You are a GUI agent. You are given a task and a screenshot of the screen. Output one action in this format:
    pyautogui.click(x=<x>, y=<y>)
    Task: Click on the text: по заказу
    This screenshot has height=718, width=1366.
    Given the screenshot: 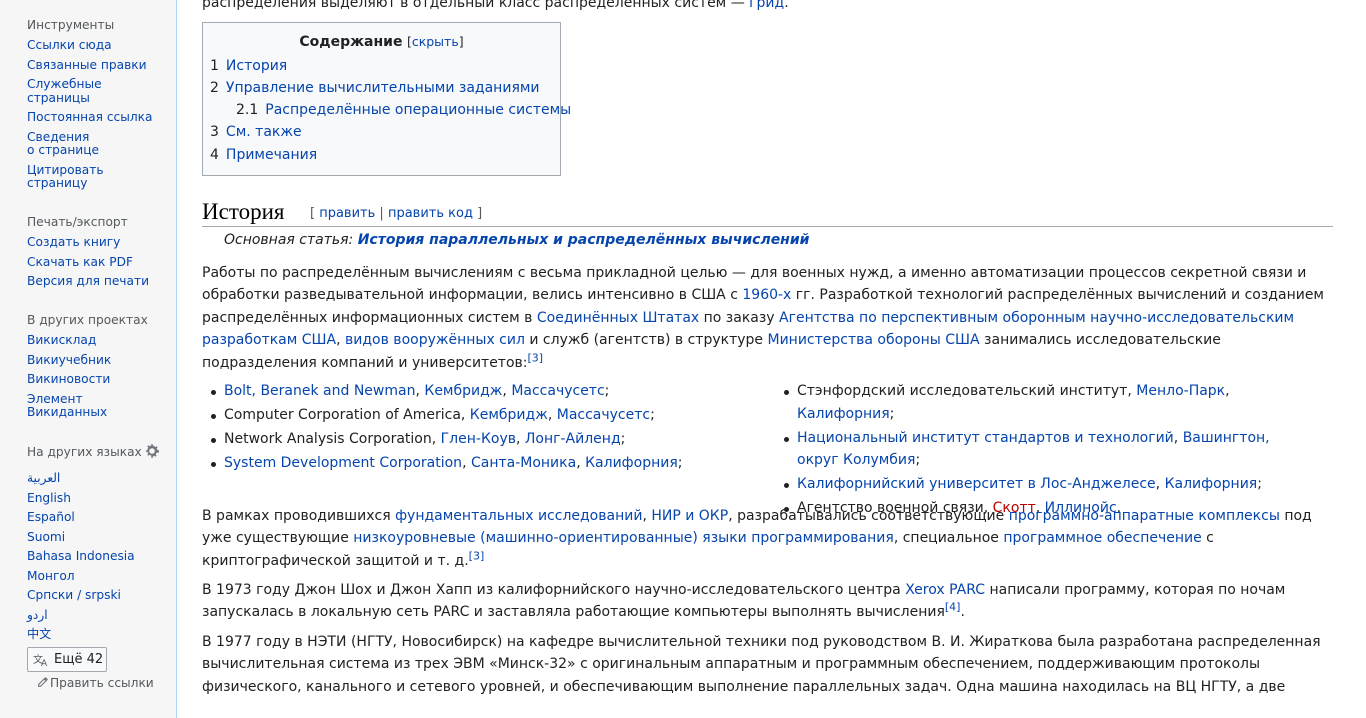 What is the action you would take?
    pyautogui.click(x=739, y=317)
    